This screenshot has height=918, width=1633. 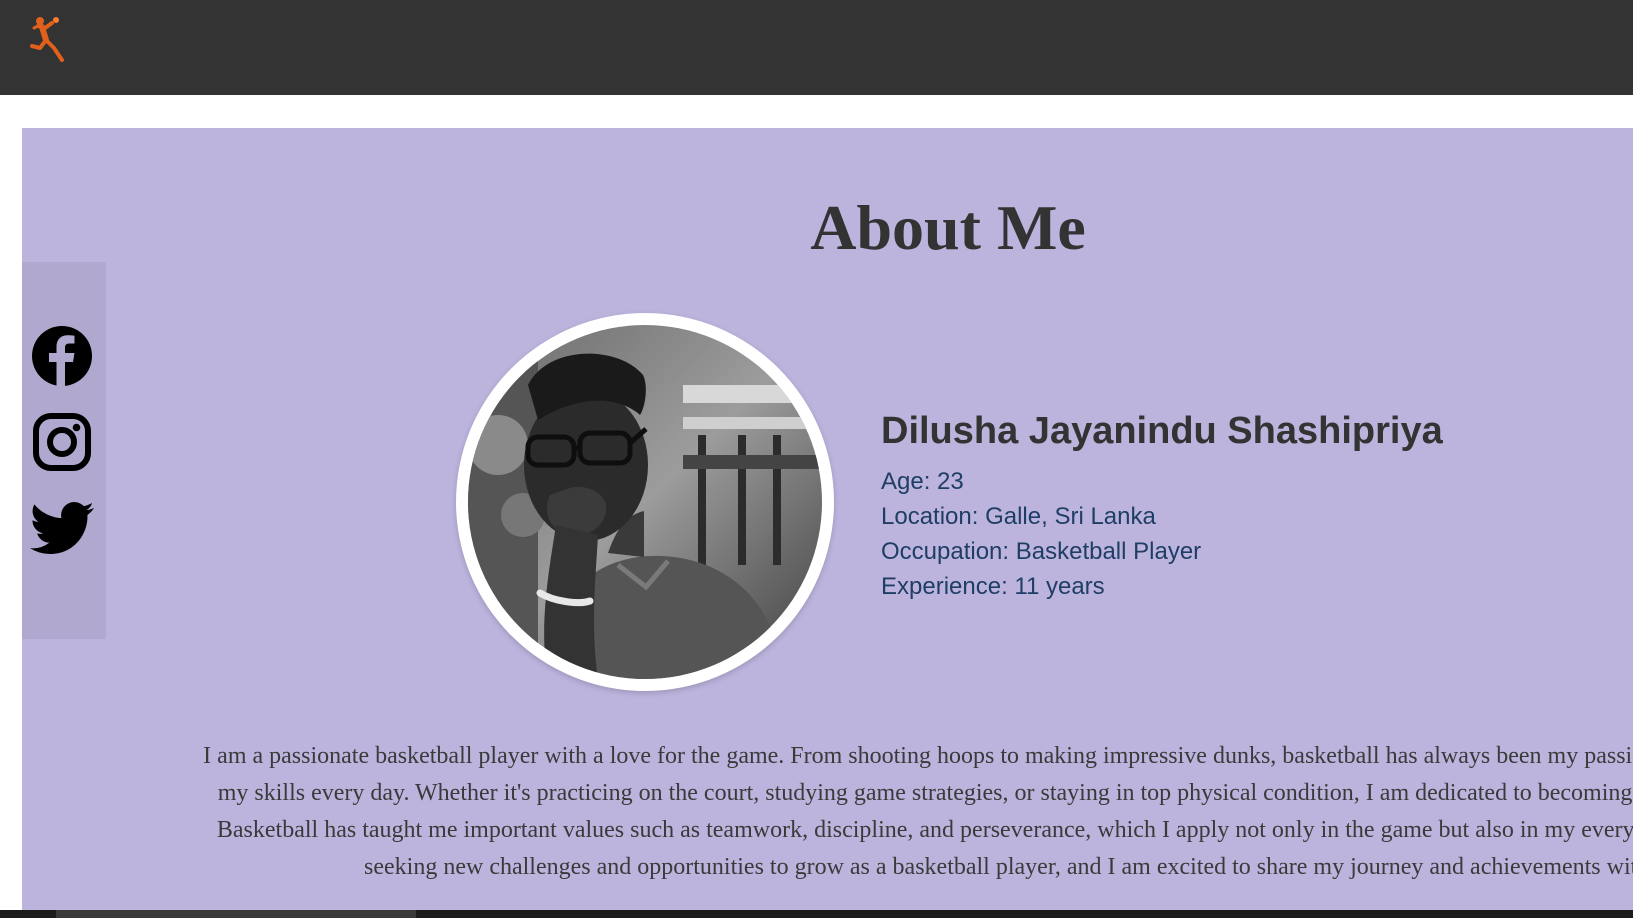 I want to click on profile-photo, so click(x=645, y=502).